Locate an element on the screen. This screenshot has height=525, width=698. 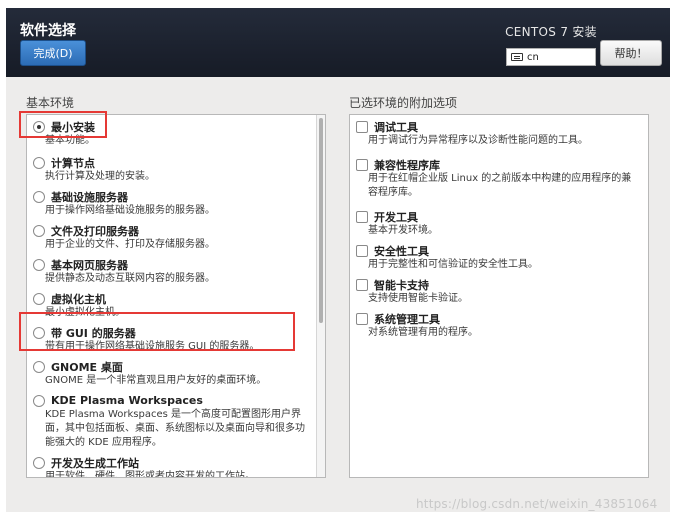
radio-selected-icon is located at coordinates (39, 126).